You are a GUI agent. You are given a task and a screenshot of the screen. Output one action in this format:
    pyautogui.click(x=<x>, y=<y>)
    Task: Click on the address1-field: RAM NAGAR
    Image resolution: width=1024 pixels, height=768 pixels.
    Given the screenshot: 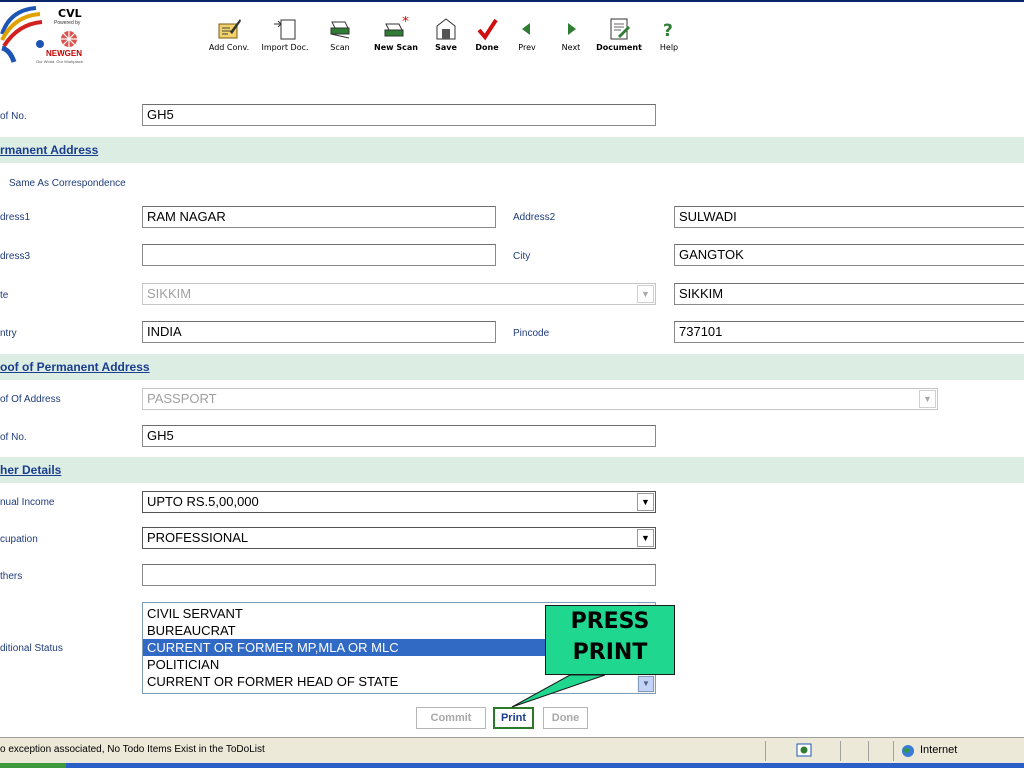 What is the action you would take?
    pyautogui.click(x=319, y=217)
    